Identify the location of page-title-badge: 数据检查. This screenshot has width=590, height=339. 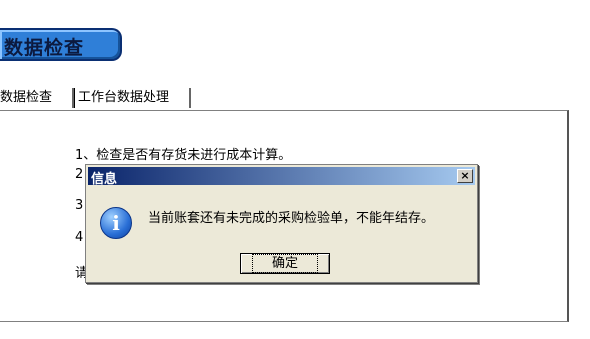
(61, 44).